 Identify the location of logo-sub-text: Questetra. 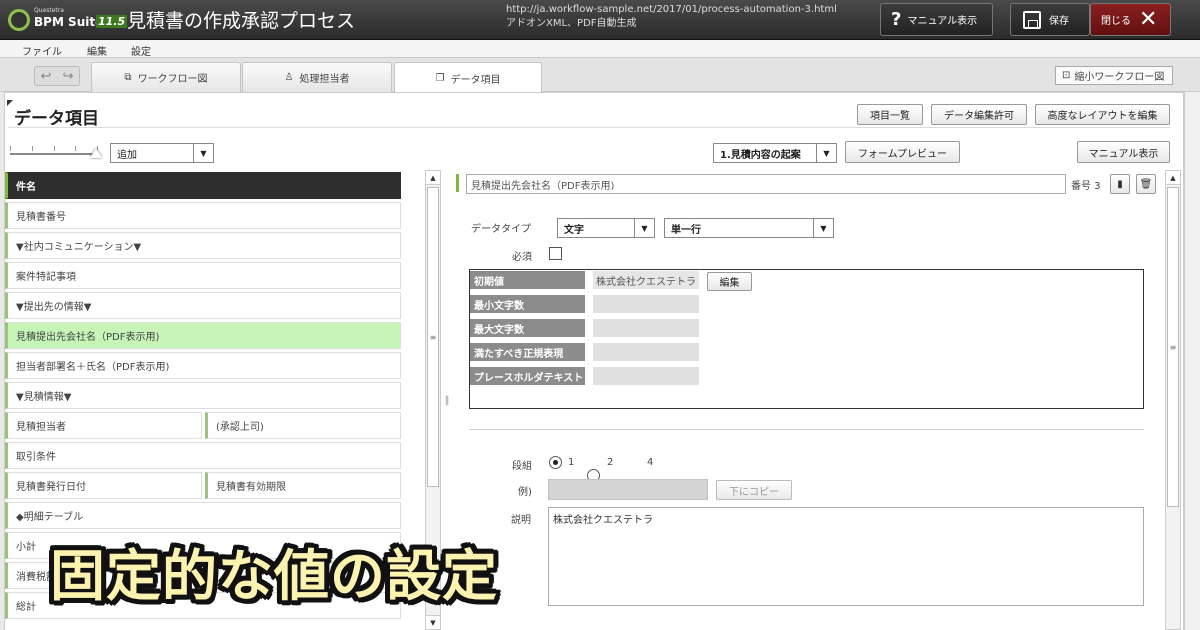
(49, 10).